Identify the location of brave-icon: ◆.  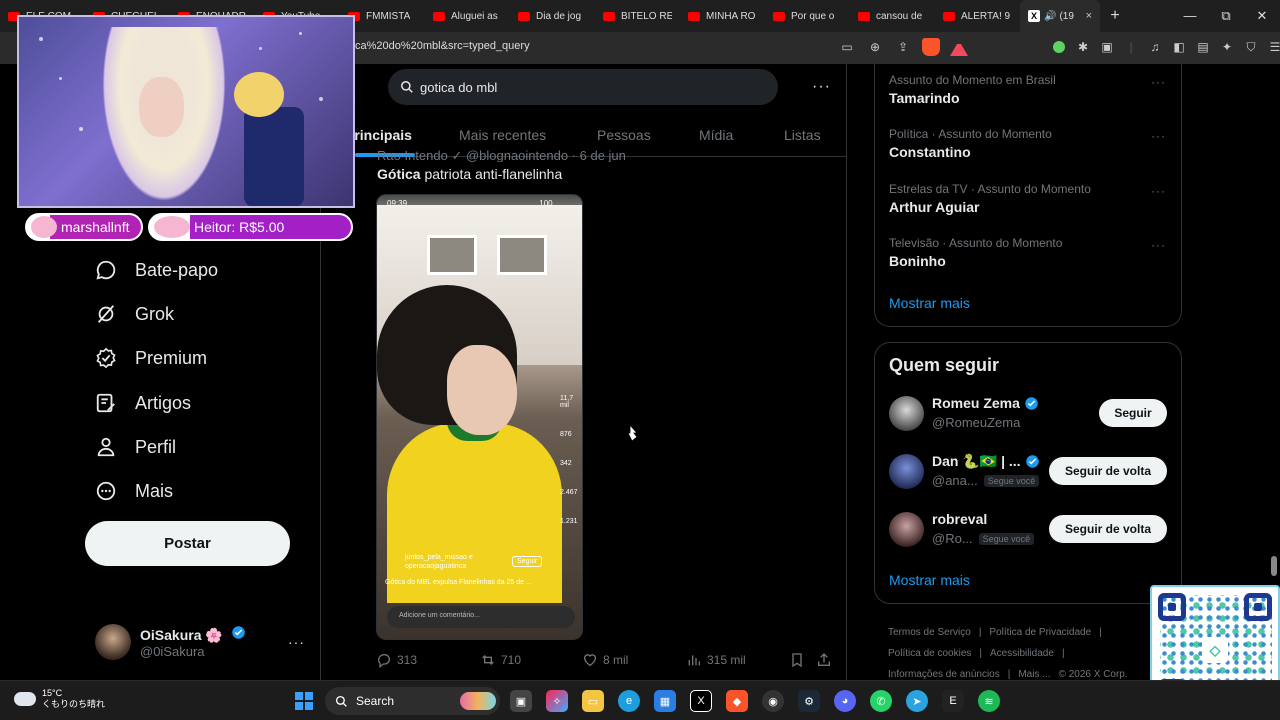
(737, 701).